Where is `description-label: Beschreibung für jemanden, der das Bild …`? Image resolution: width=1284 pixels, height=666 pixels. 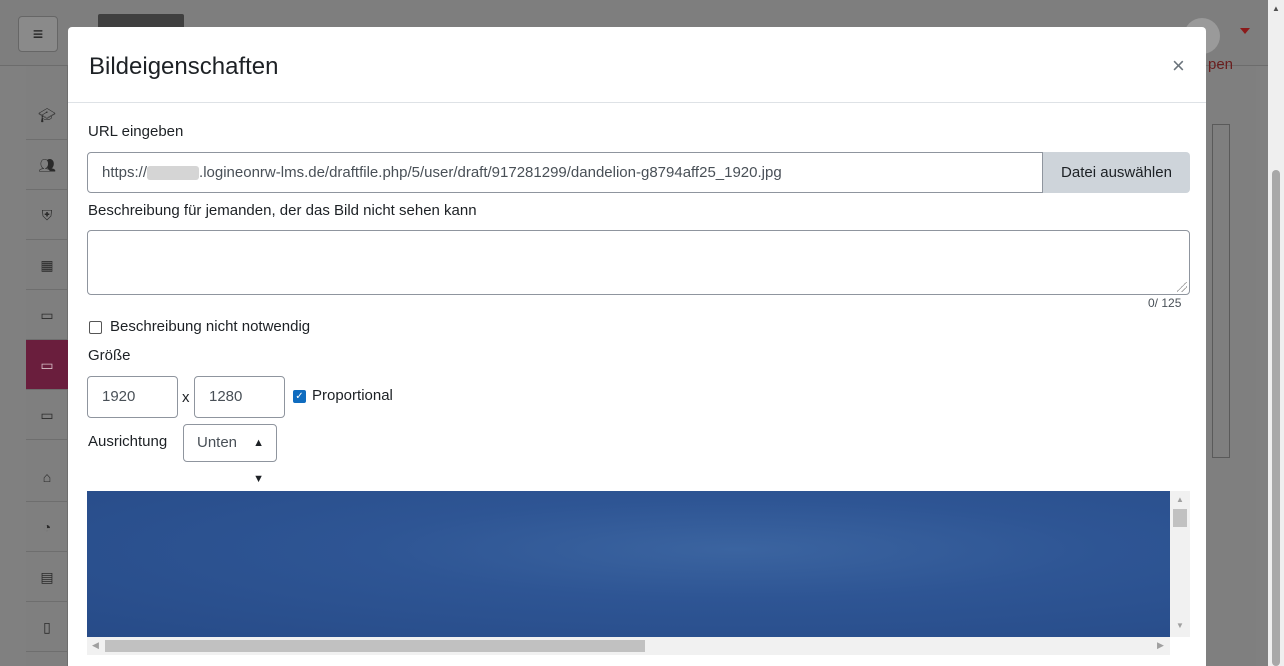 description-label: Beschreibung für jemanden, der das Bild … is located at coordinates (282, 210).